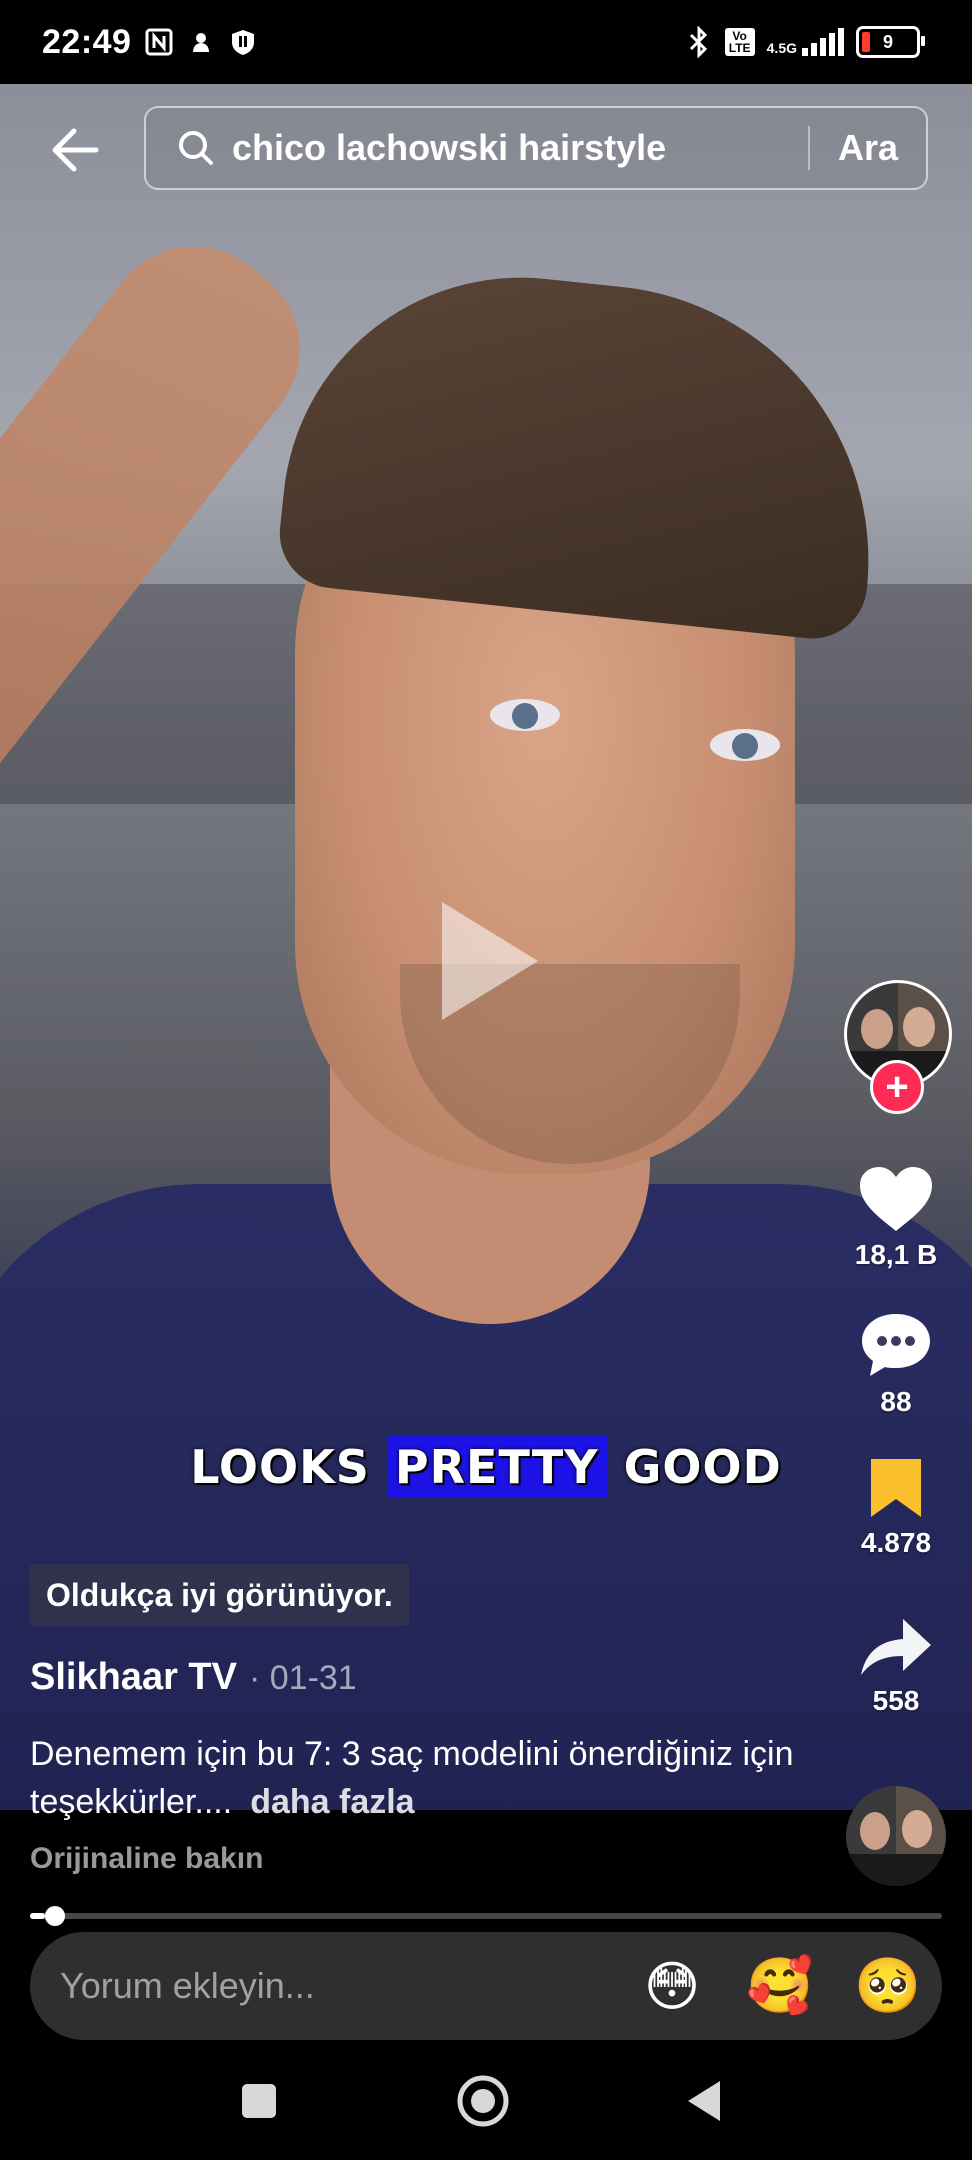  I want to click on like-button: 18,1 B, so click(896, 1218).